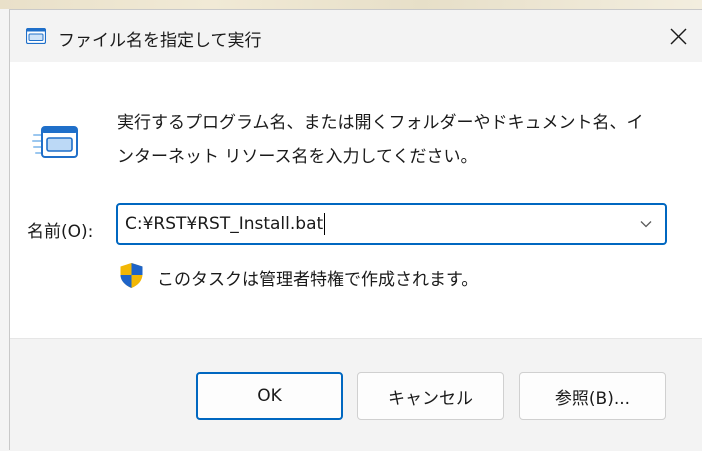  I want to click on description-line: 実行するプログラム名、または開くフォルダーやドキュメント名、イ, so click(380, 123).